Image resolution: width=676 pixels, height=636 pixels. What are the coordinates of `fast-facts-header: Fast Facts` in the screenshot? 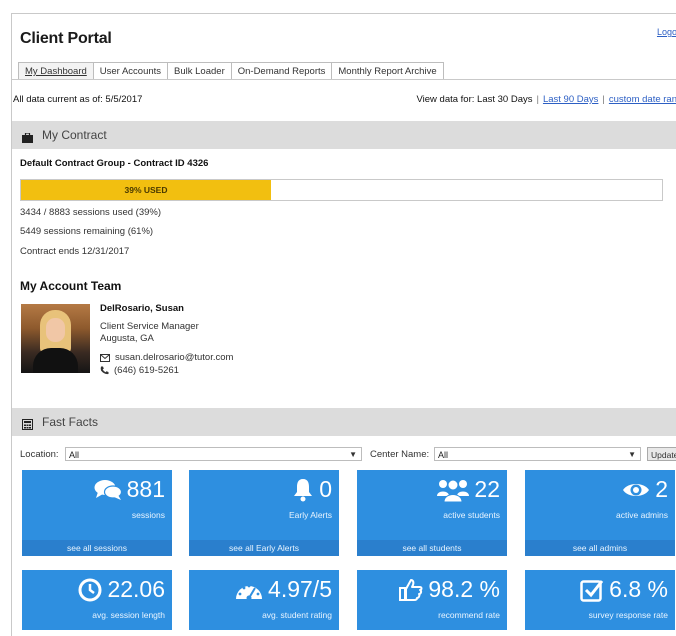 It's located at (344, 422).